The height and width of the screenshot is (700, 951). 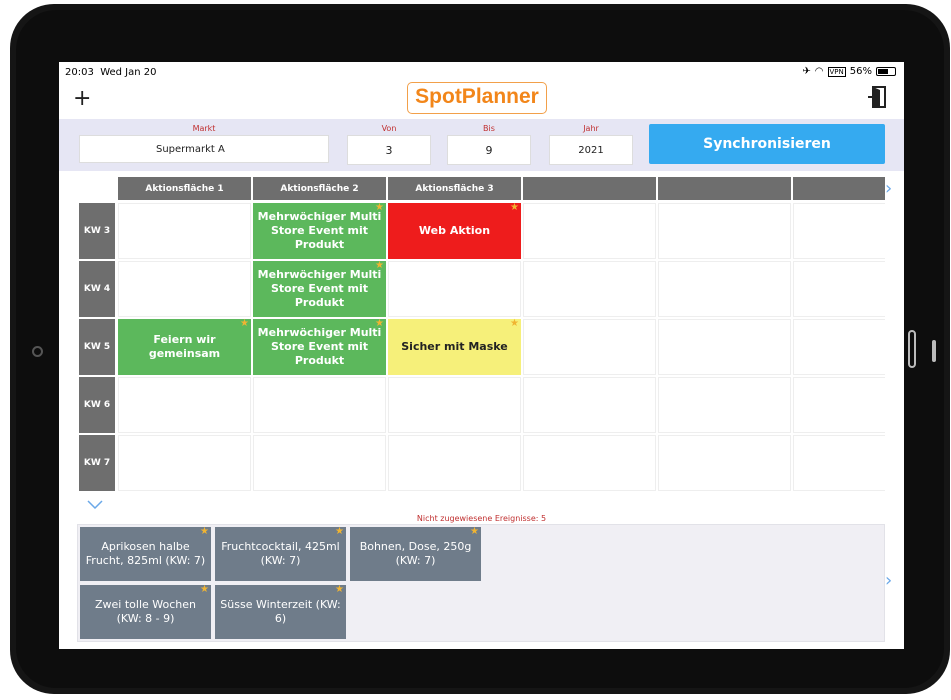 What do you see at coordinates (888, 188) in the screenshot?
I see `scroll-right-icon: ›` at bounding box center [888, 188].